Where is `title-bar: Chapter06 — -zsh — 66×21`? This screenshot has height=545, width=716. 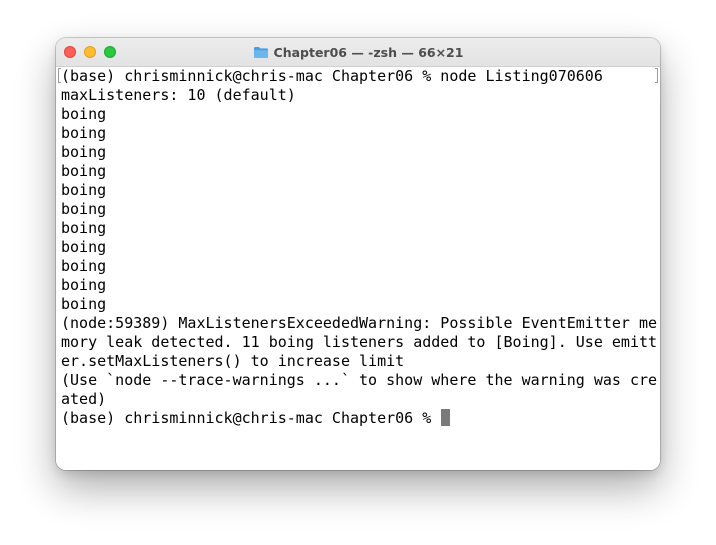
title-bar: Chapter06 — -zsh — 66×21 is located at coordinates (358, 52).